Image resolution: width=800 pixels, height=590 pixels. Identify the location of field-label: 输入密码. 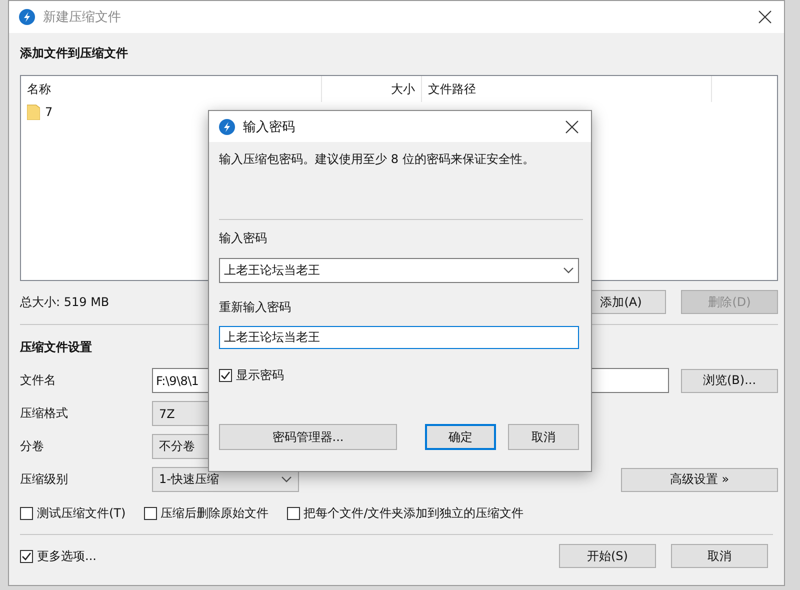
(243, 238).